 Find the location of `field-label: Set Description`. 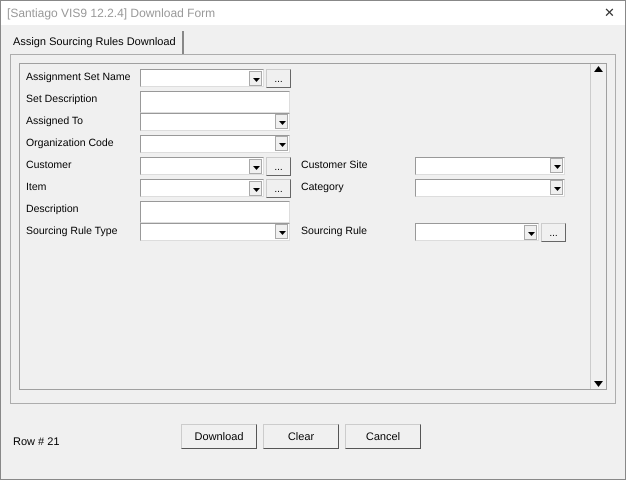

field-label: Set Description is located at coordinates (62, 99).